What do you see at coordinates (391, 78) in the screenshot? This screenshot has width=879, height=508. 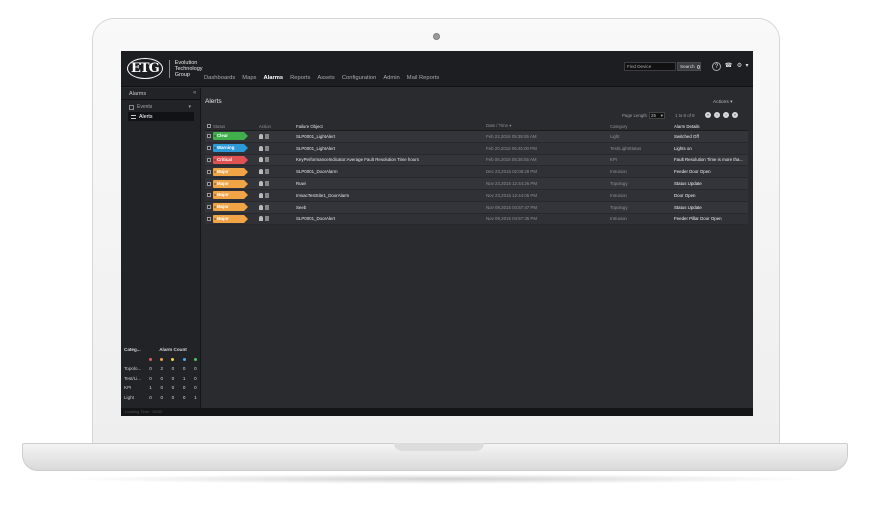 I see `nav-admin: Admin` at bounding box center [391, 78].